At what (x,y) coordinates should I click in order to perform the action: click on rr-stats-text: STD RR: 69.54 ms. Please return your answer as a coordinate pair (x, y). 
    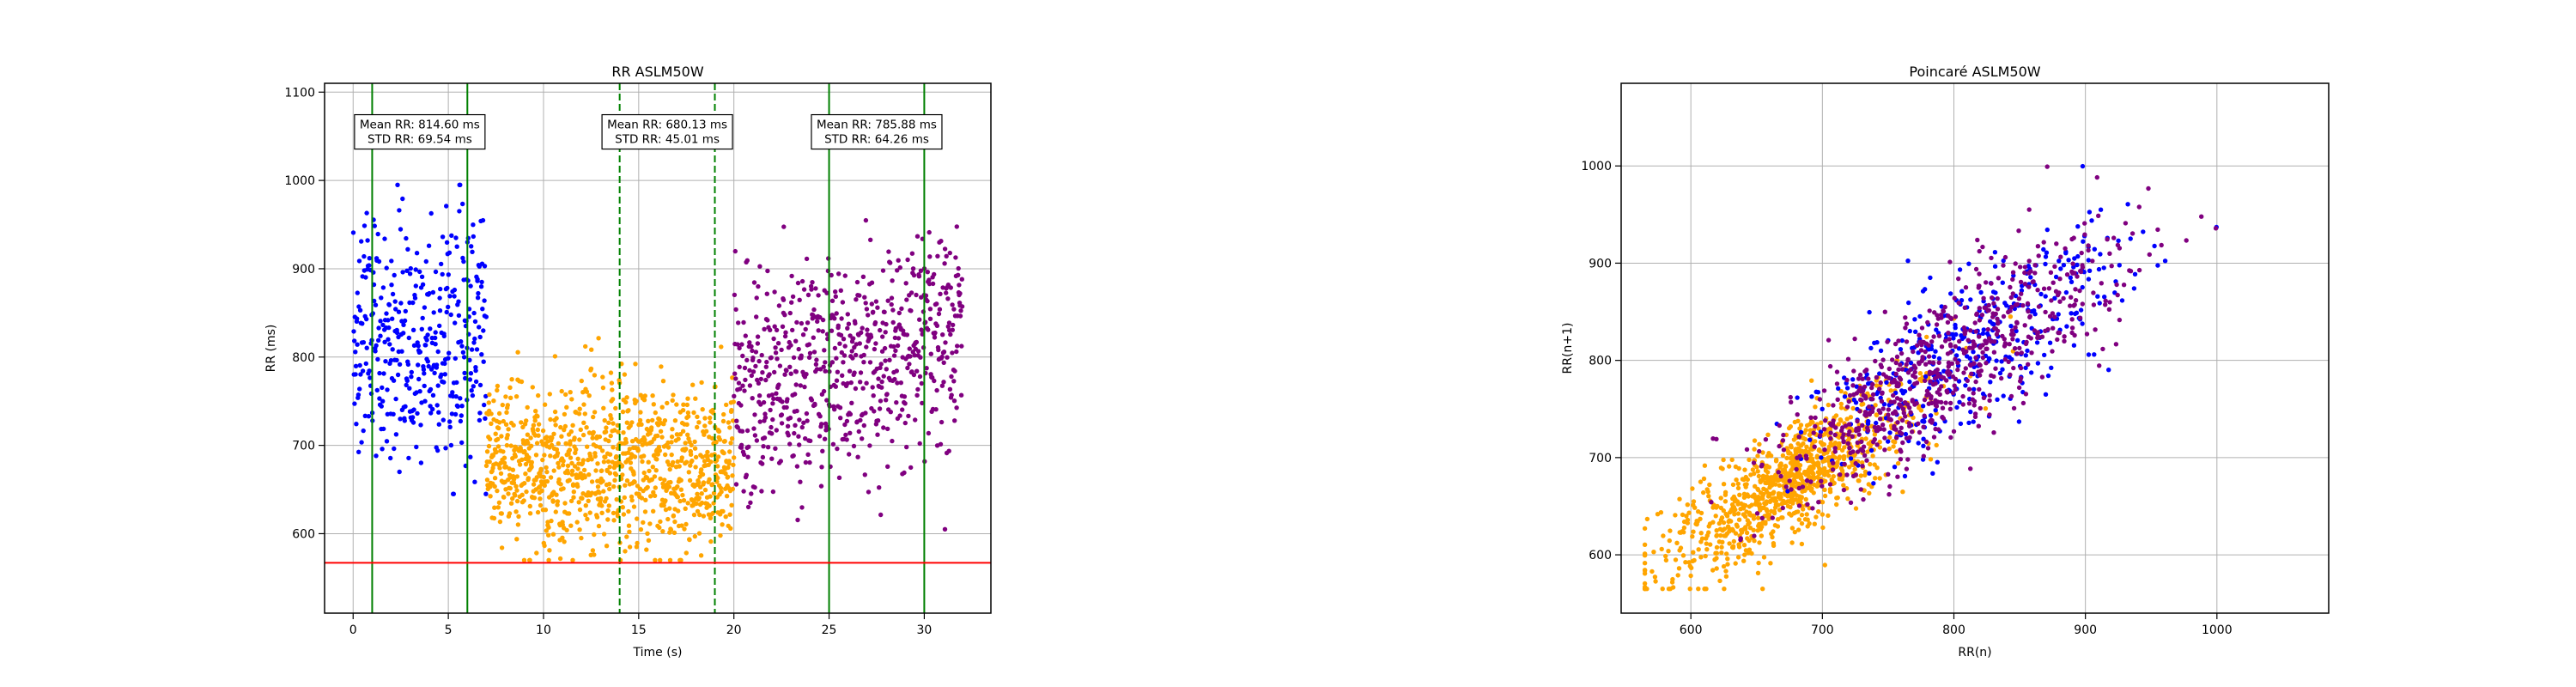
    Looking at the image, I should click on (420, 140).